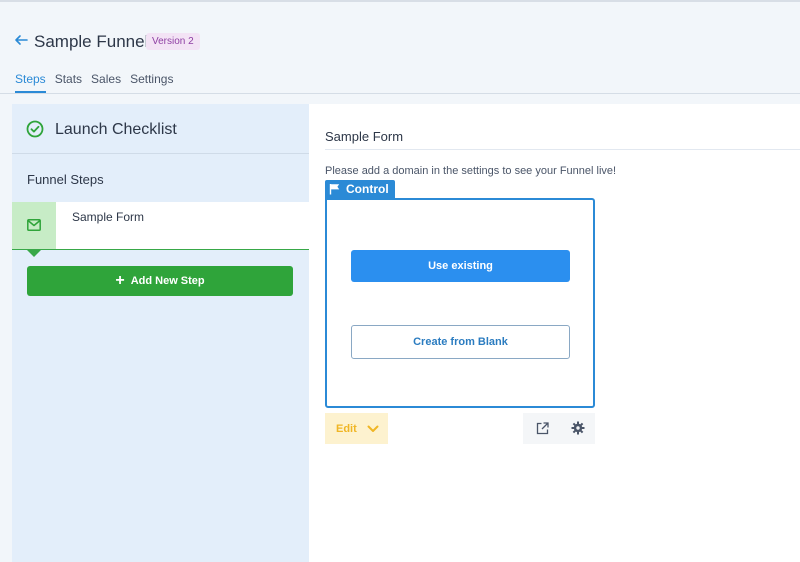 The height and width of the screenshot is (562, 800). Describe the element at coordinates (91, 41) in the screenshot. I see `page-title: Sample Funnel` at that location.